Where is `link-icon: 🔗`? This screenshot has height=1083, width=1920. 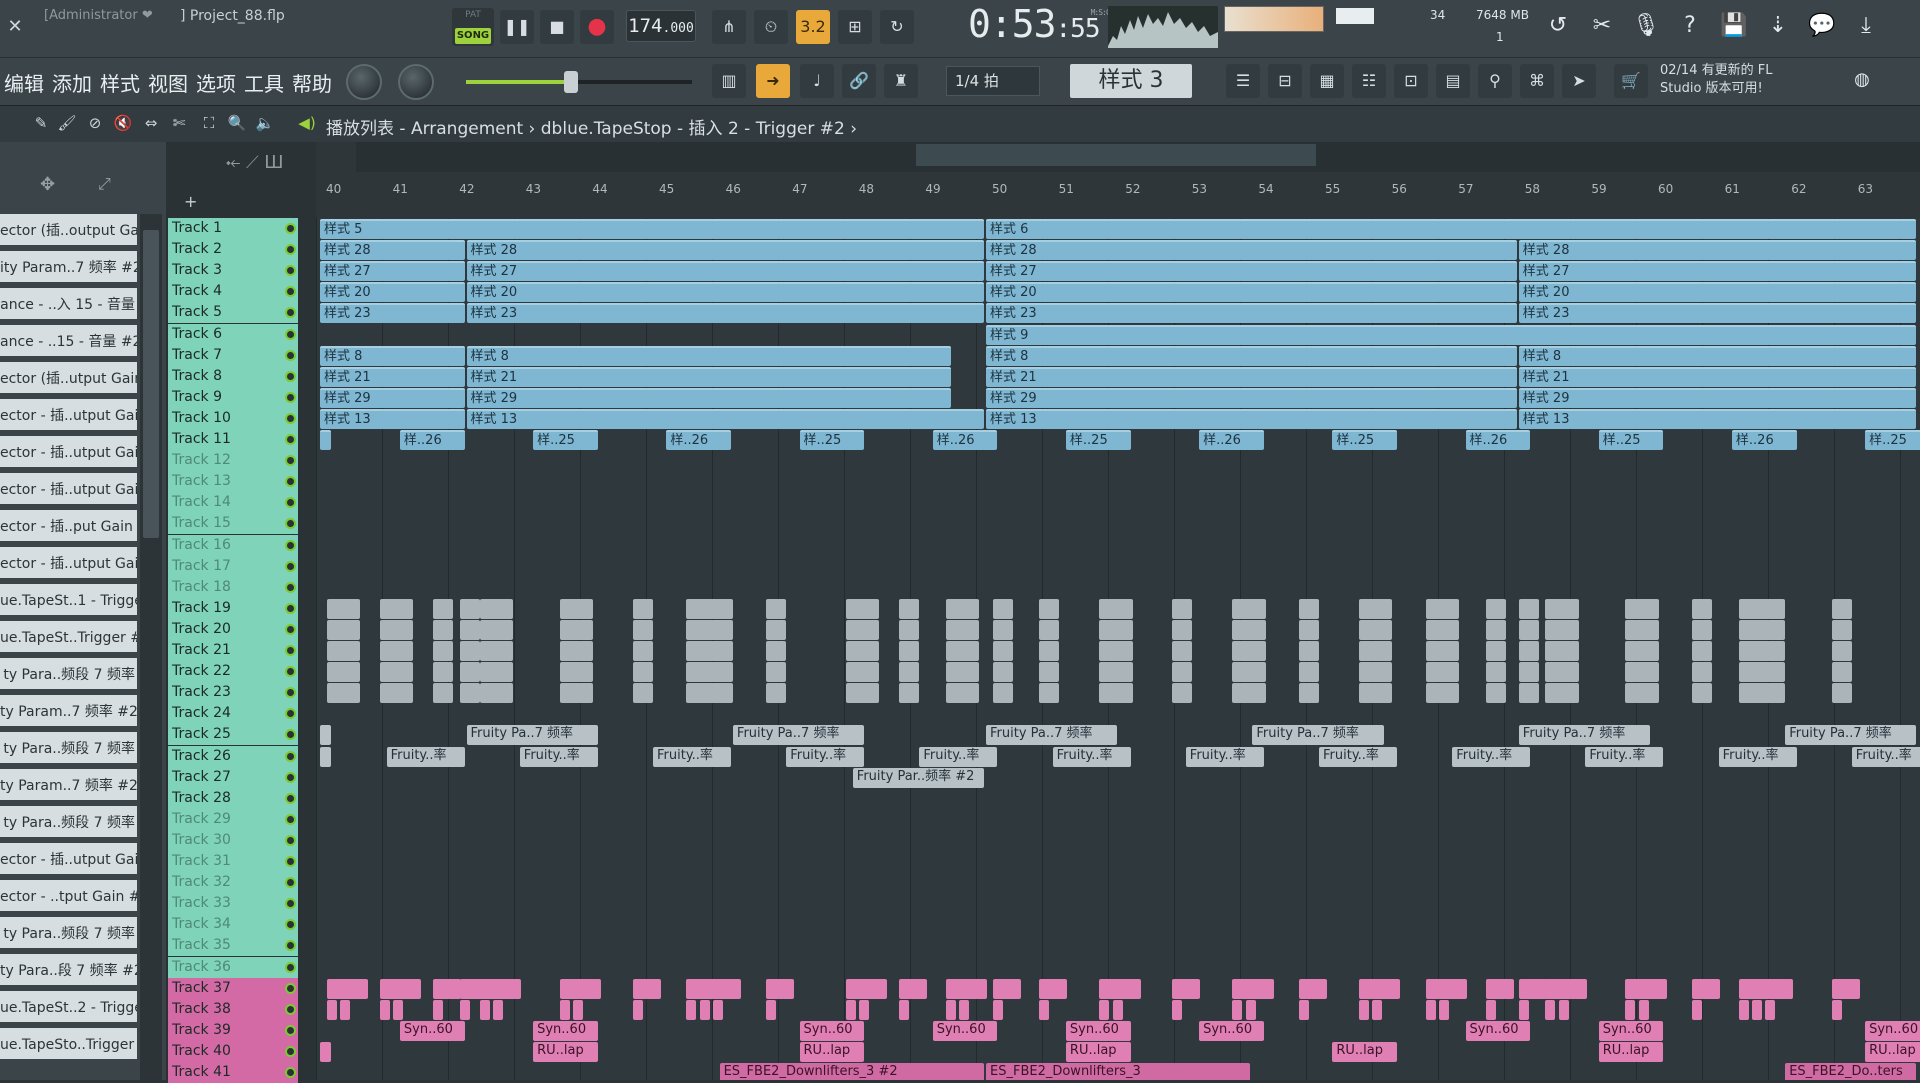 link-icon: 🔗 is located at coordinates (859, 81).